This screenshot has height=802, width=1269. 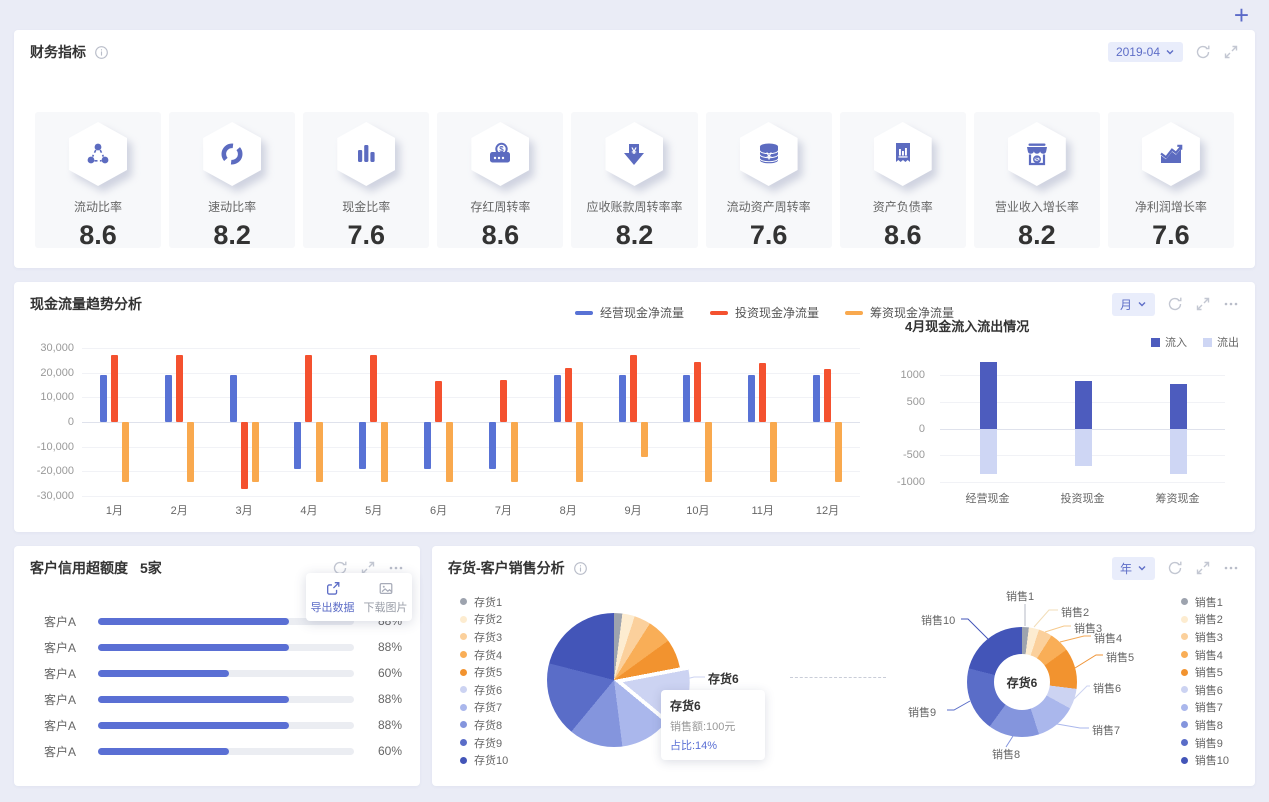 What do you see at coordinates (484, 760) in the screenshot?
I see `legend-item: 存货10` at bounding box center [484, 760].